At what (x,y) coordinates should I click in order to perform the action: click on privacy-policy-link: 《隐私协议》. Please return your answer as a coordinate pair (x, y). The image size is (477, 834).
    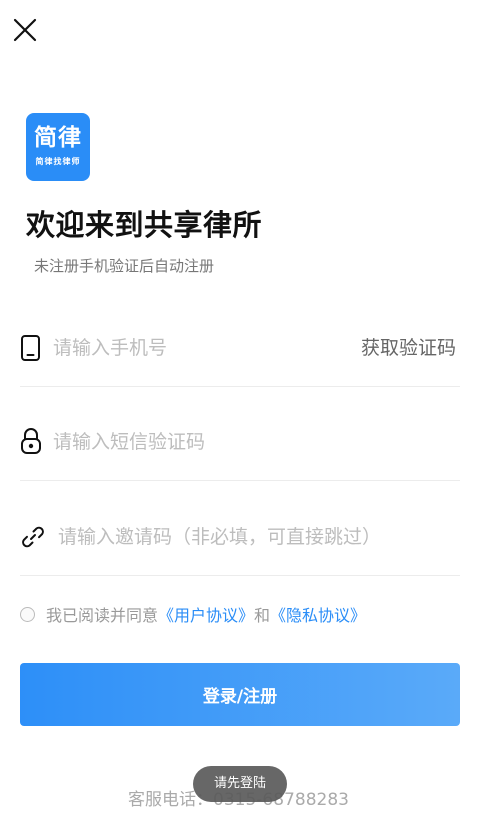
    Looking at the image, I should click on (318, 614).